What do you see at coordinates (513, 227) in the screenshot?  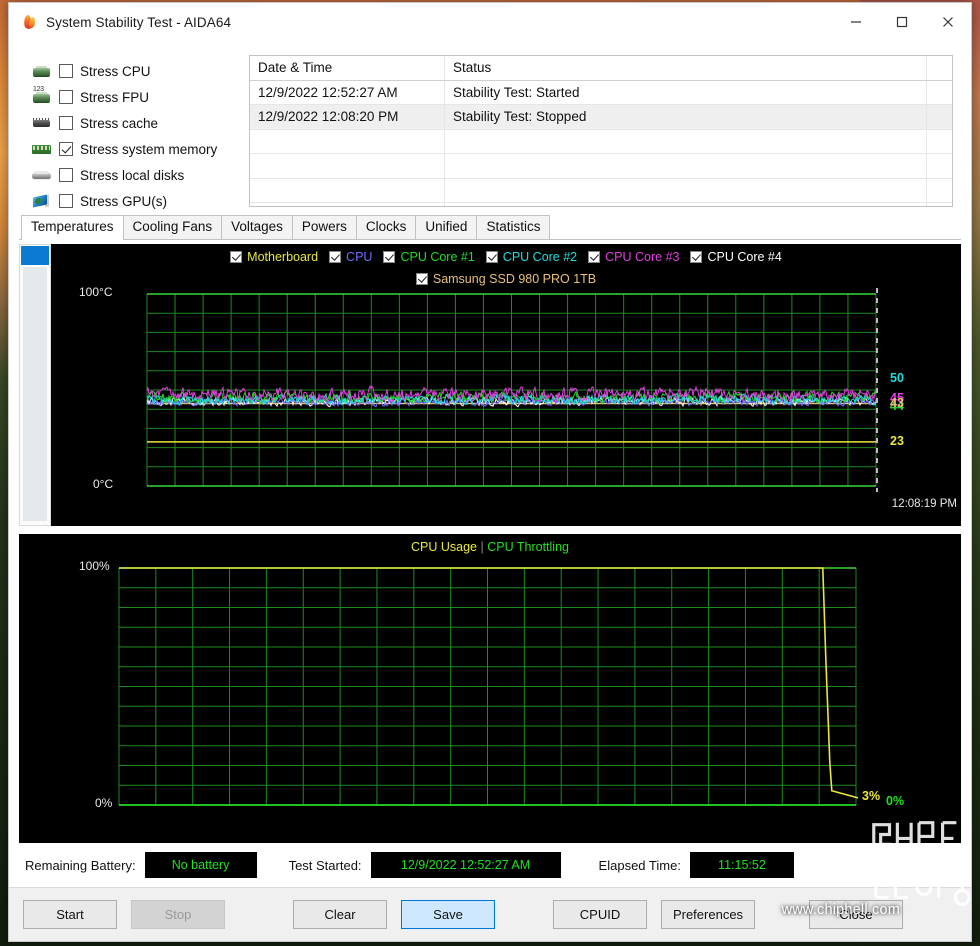 I see `tab-statistics: Statistics` at bounding box center [513, 227].